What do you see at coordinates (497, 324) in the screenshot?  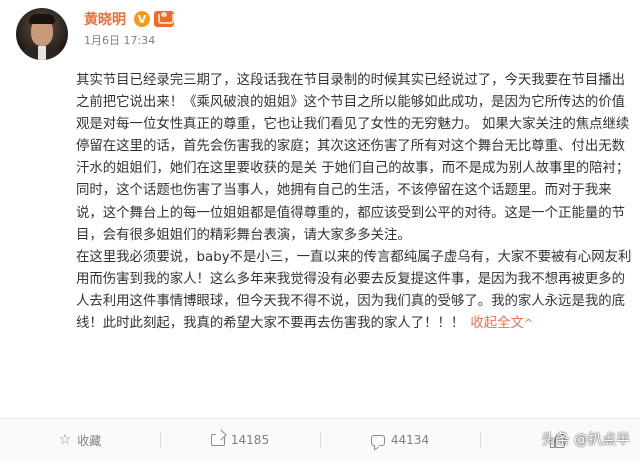 I see `collapse-label: 收起全文` at bounding box center [497, 324].